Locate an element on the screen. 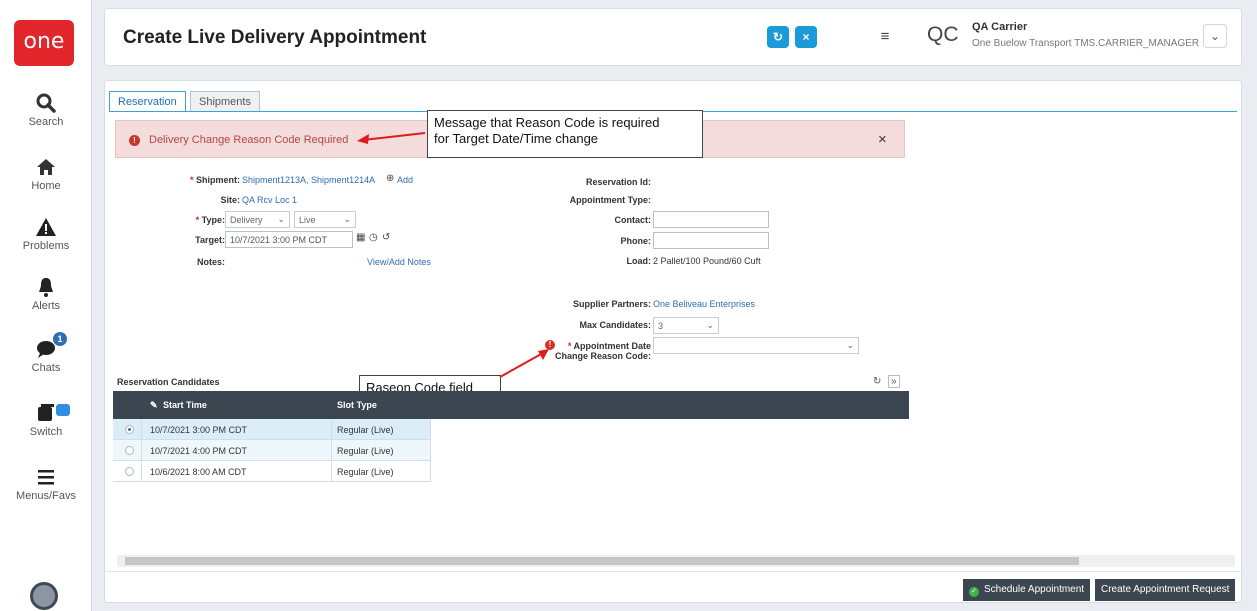  switch-icon is located at coordinates (46, 412).